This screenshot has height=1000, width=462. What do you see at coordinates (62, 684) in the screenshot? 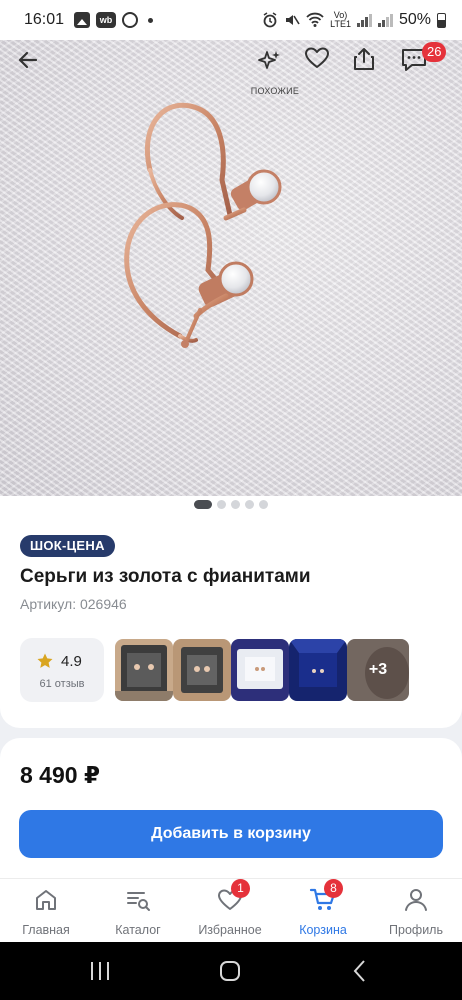
I see `reviews-count: 61 отзыв` at bounding box center [62, 684].